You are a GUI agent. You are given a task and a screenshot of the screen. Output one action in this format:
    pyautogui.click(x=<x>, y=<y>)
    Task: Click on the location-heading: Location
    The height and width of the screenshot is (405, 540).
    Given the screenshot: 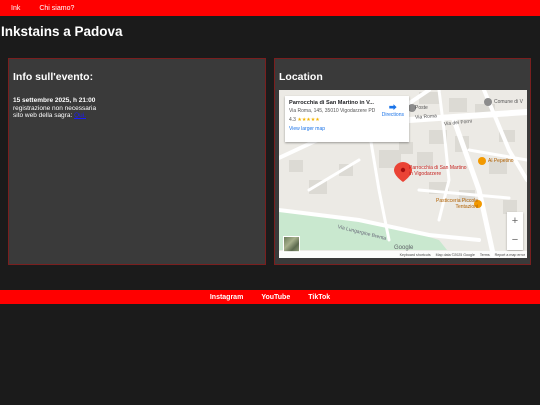 What is the action you would take?
    pyautogui.click(x=301, y=77)
    